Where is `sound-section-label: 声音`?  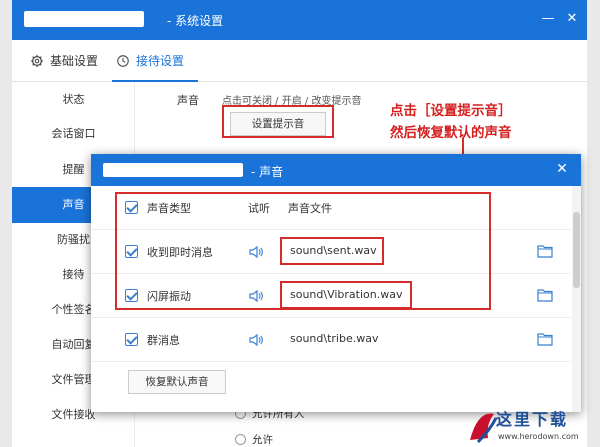 sound-section-label: 声音 is located at coordinates (188, 100).